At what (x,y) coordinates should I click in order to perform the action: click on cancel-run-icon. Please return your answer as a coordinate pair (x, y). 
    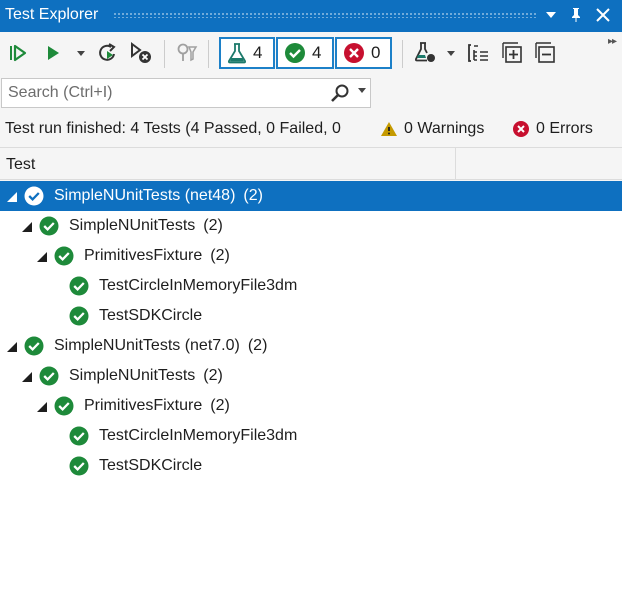
    Looking at the image, I should click on (141, 53).